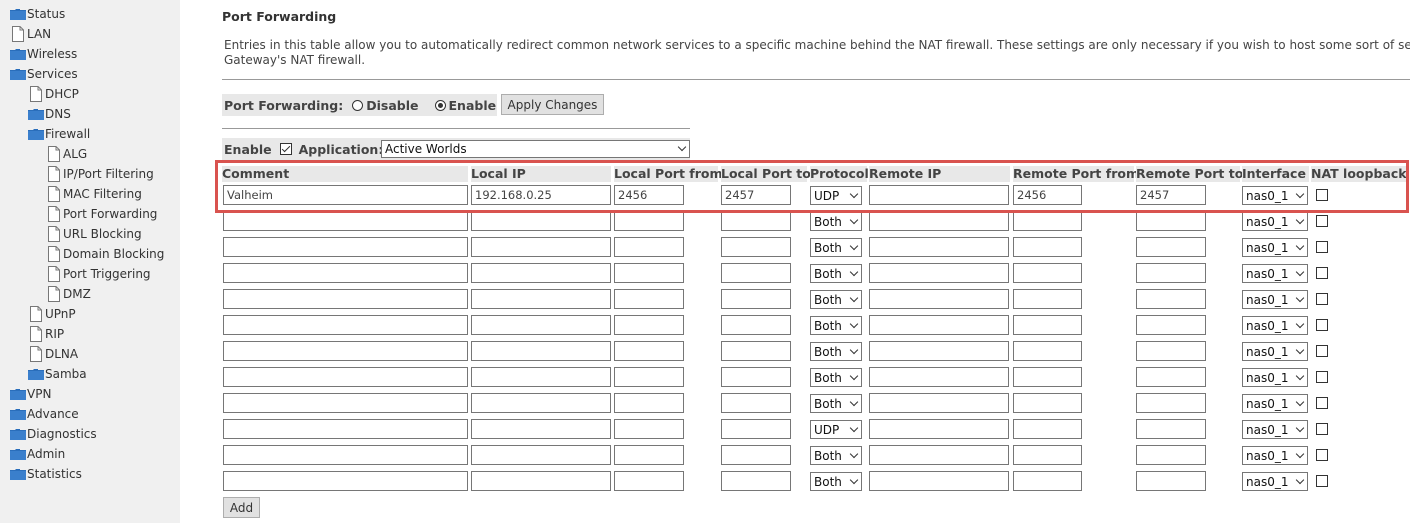 The width and height of the screenshot is (1410, 523). I want to click on enable-checkbox, so click(285, 149).